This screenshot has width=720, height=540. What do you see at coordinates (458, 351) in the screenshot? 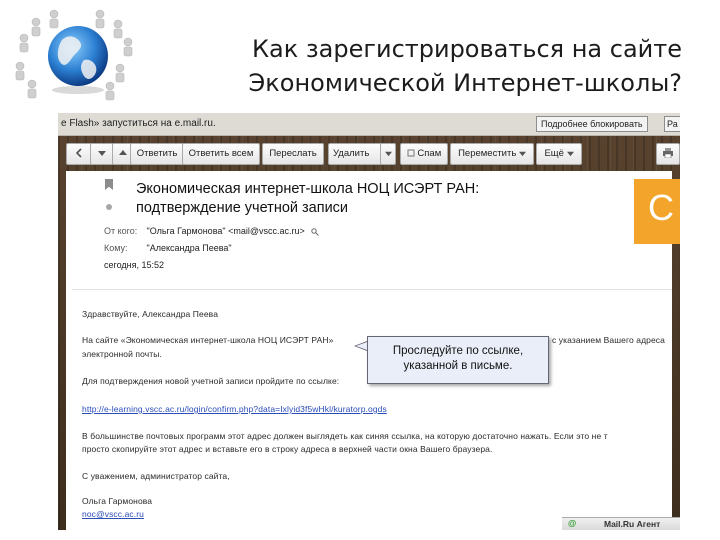
I see `callout-line-1: Проследуйте по ссылке,` at bounding box center [458, 351].